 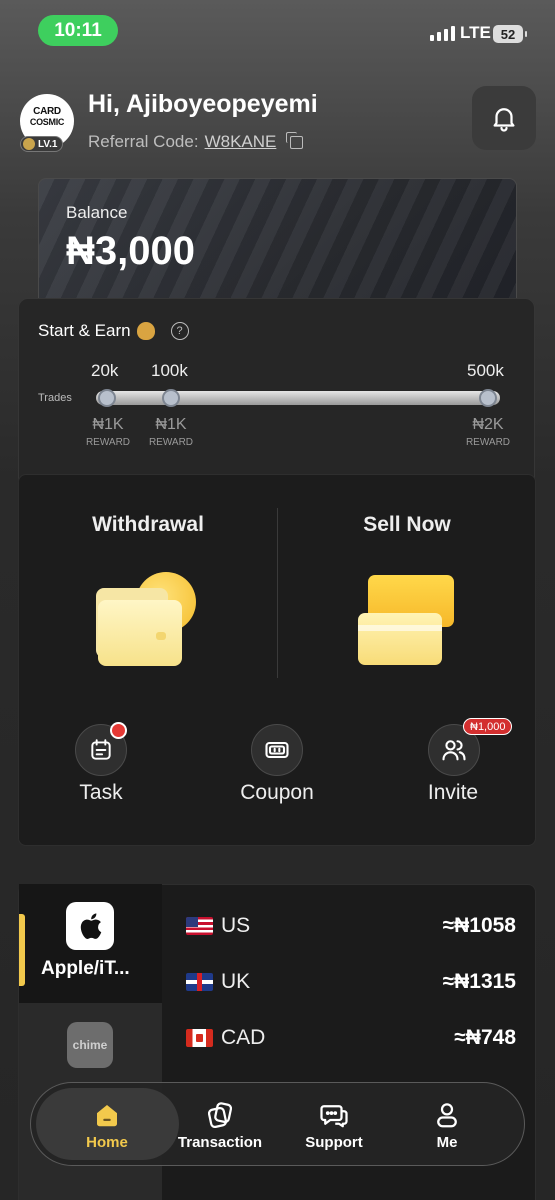 What do you see at coordinates (145, 331) in the screenshot?
I see `money-bag-icon` at bounding box center [145, 331].